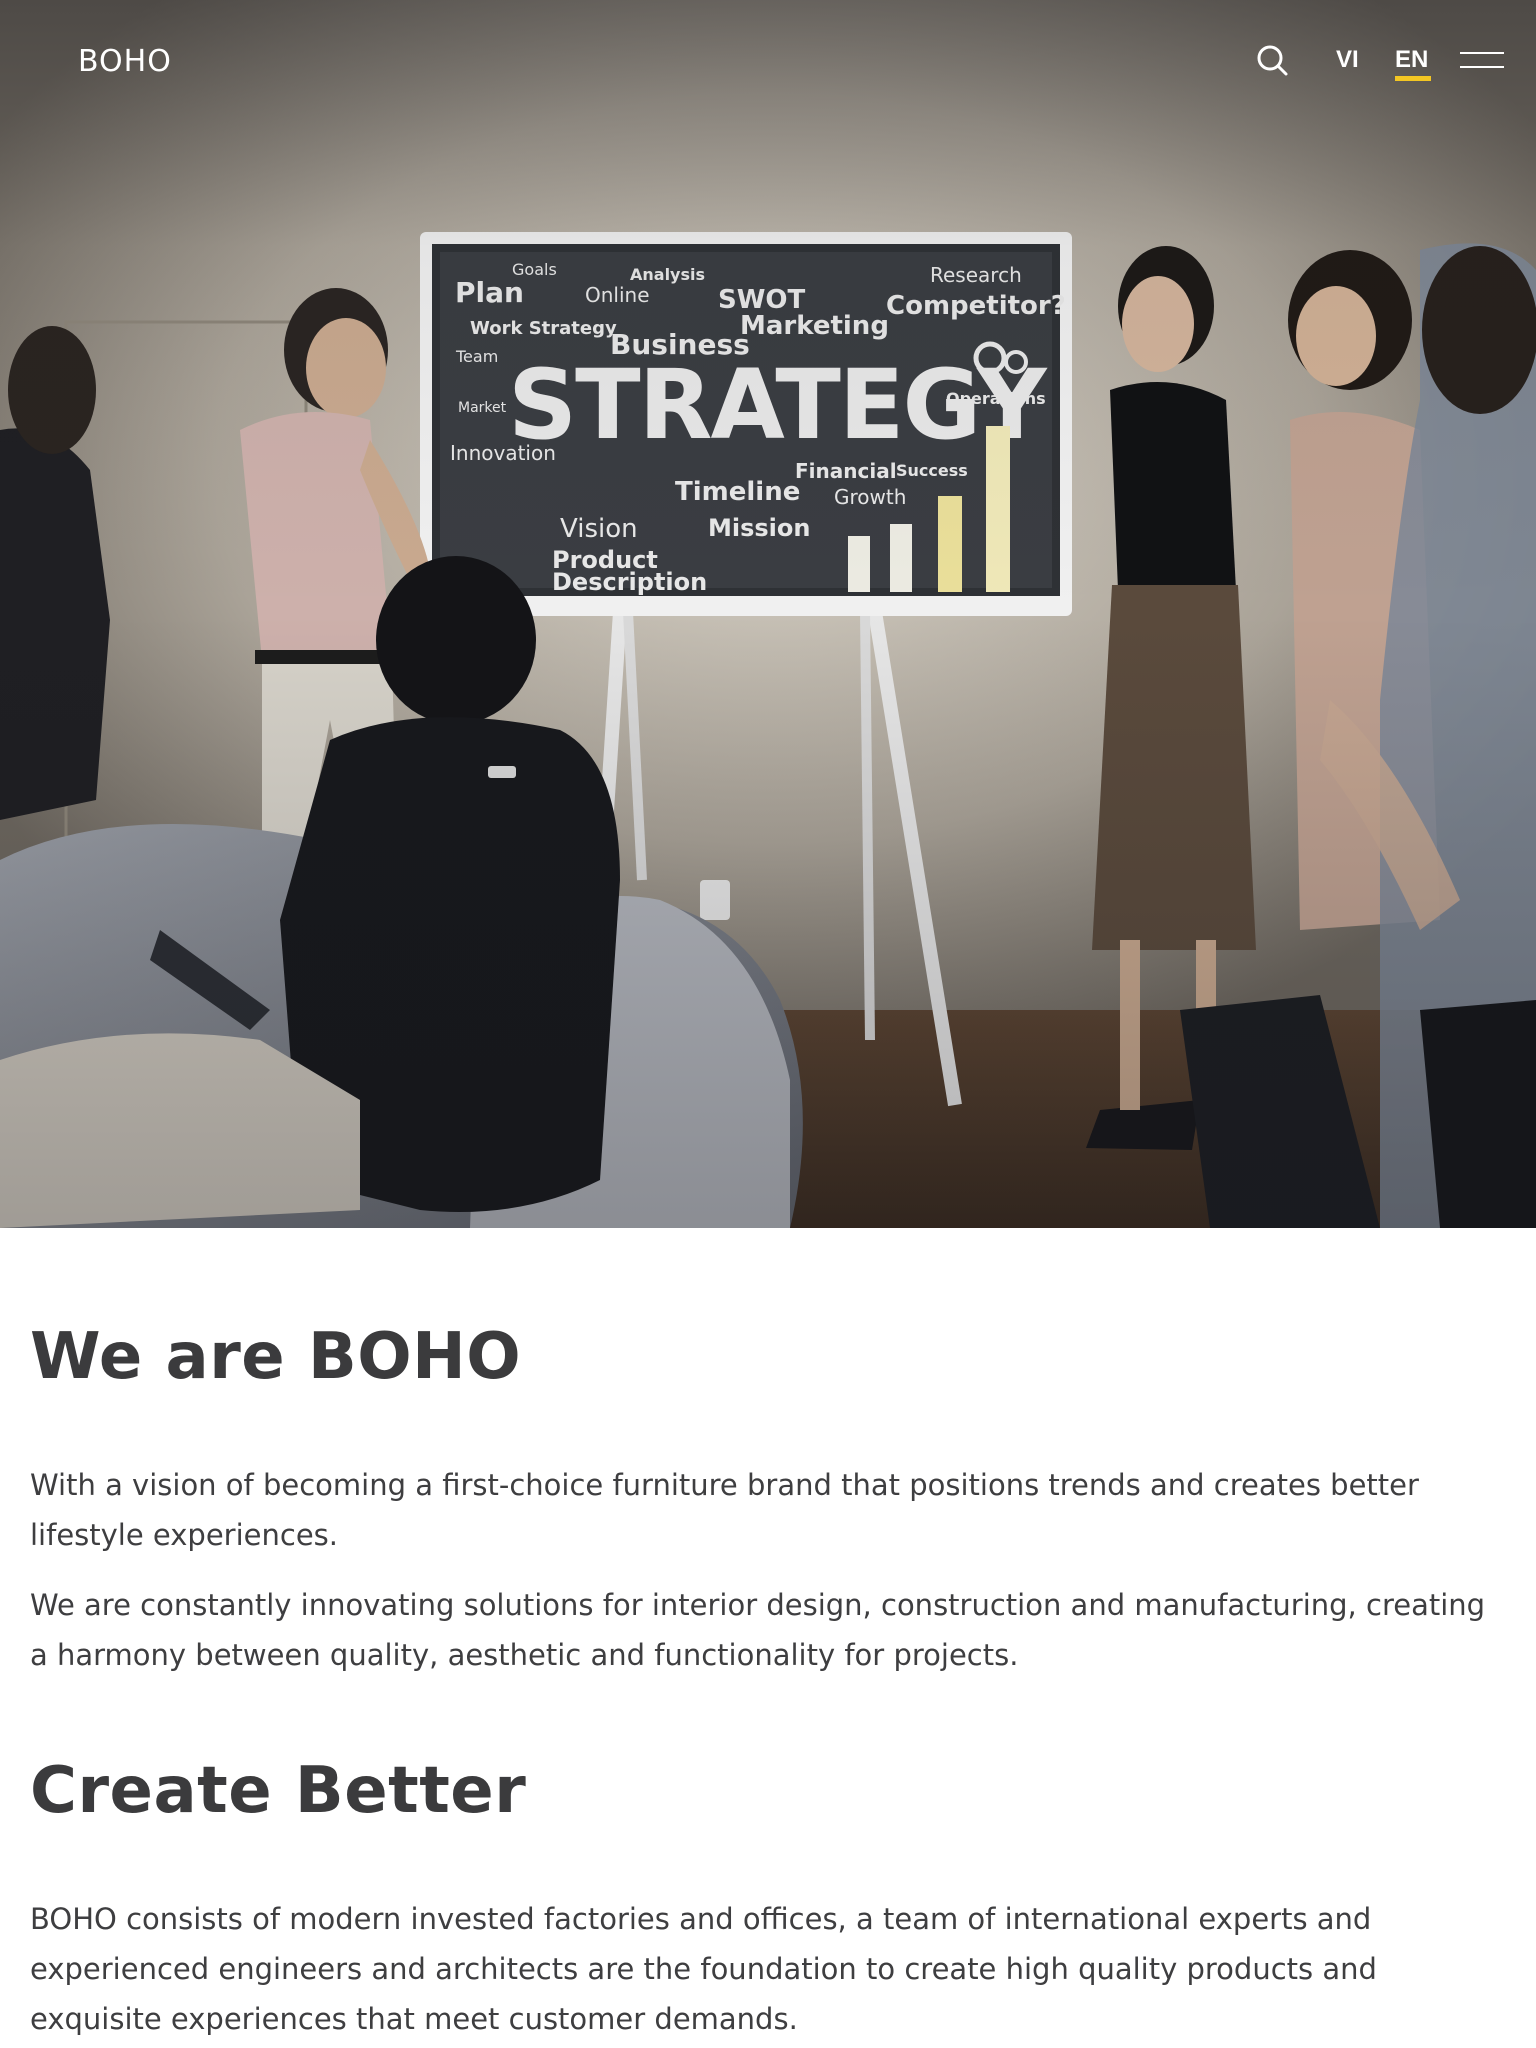 The width and height of the screenshot is (1536, 2048). I want to click on svg-text: Innovation, so click(503, 453).